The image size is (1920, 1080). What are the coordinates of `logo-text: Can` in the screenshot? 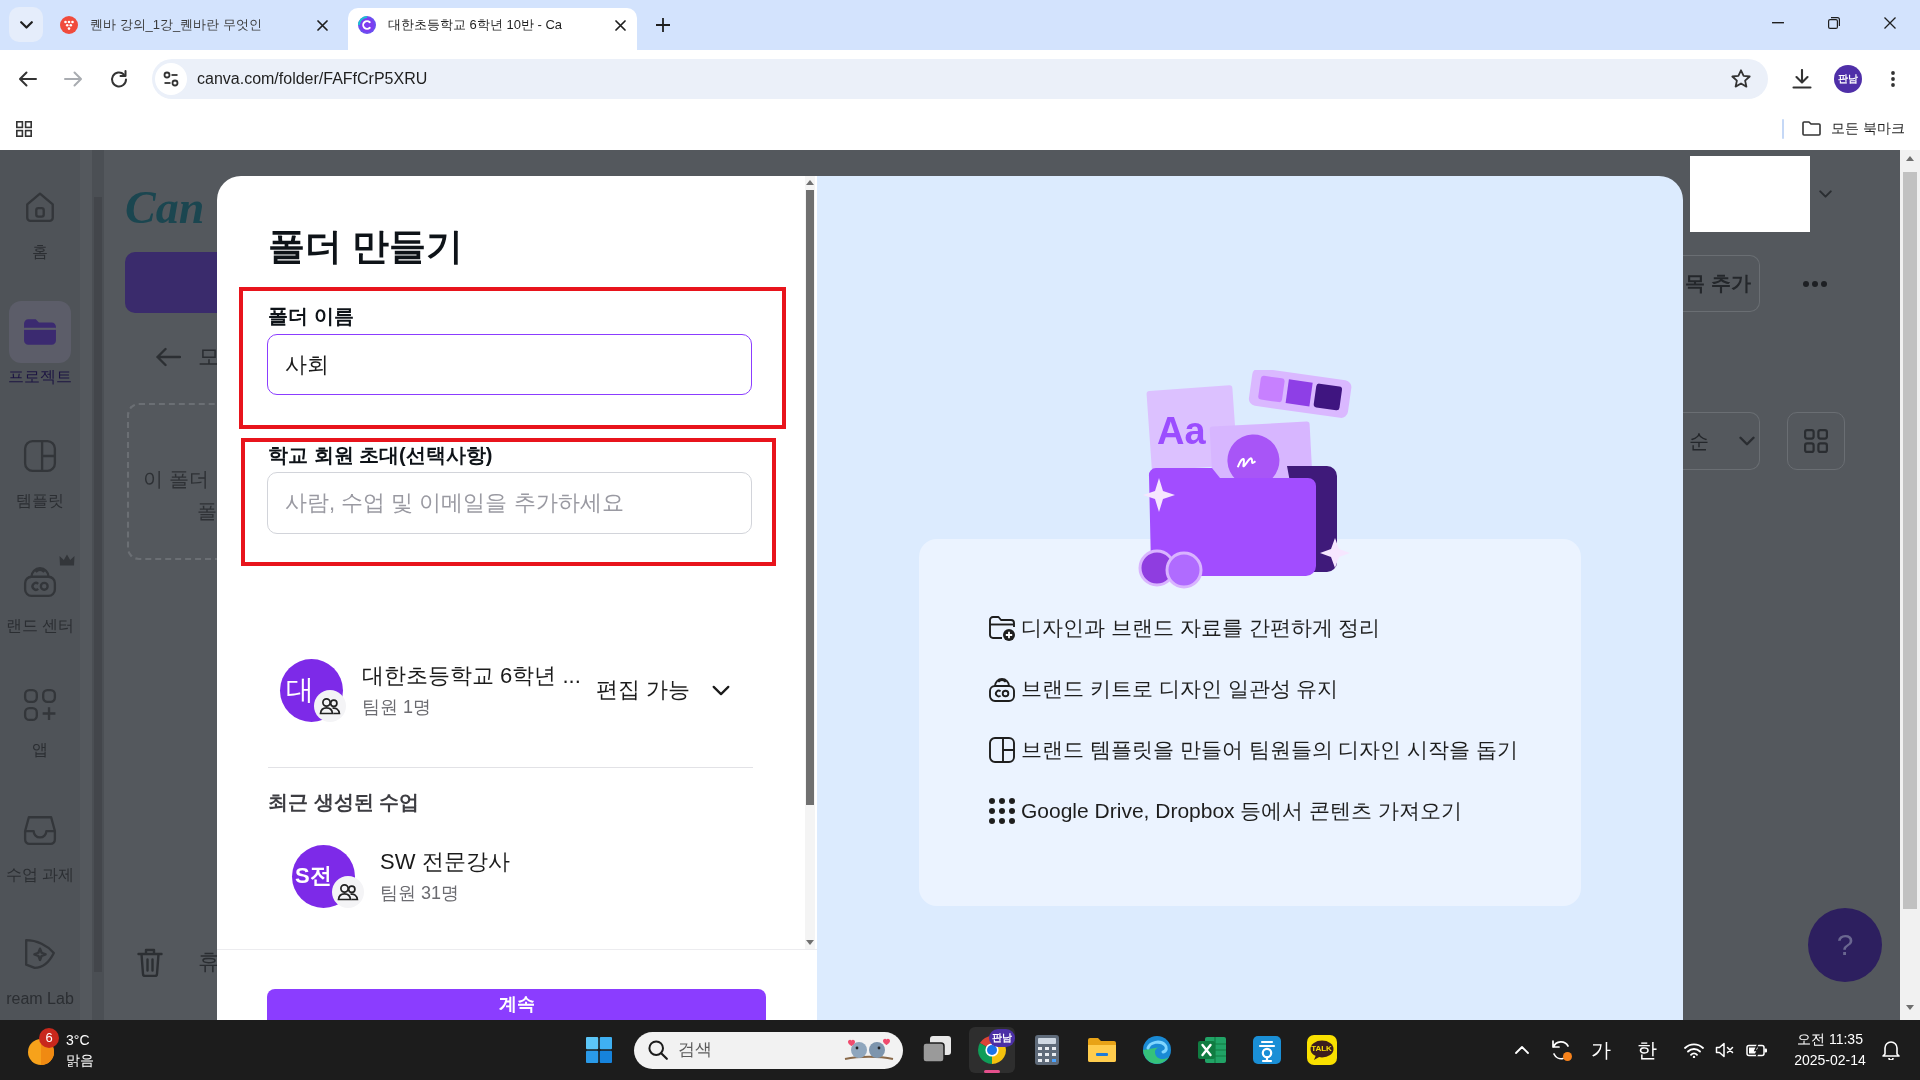 It's located at (165, 207).